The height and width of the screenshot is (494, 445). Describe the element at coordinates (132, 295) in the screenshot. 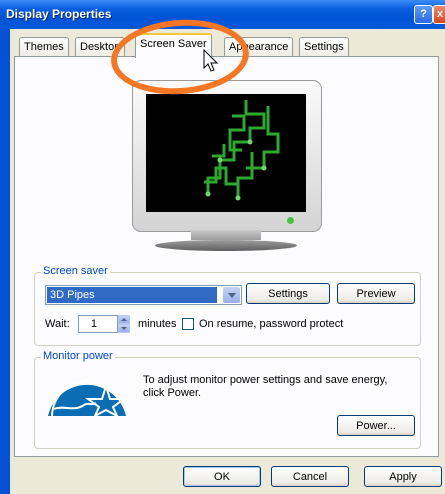

I see `screen-saver-selected-value: 3D Pipes` at that location.